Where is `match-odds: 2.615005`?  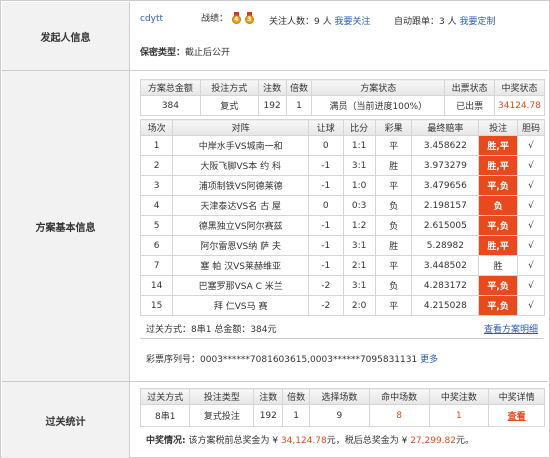 match-odds: 2.615005 is located at coordinates (445, 225).